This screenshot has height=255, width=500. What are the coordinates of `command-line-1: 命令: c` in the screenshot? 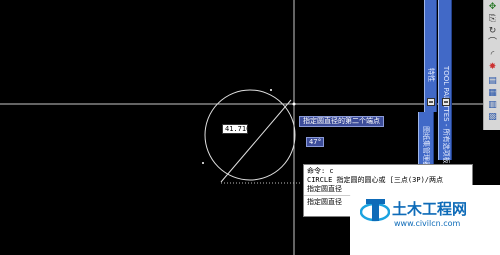 It's located at (320, 171).